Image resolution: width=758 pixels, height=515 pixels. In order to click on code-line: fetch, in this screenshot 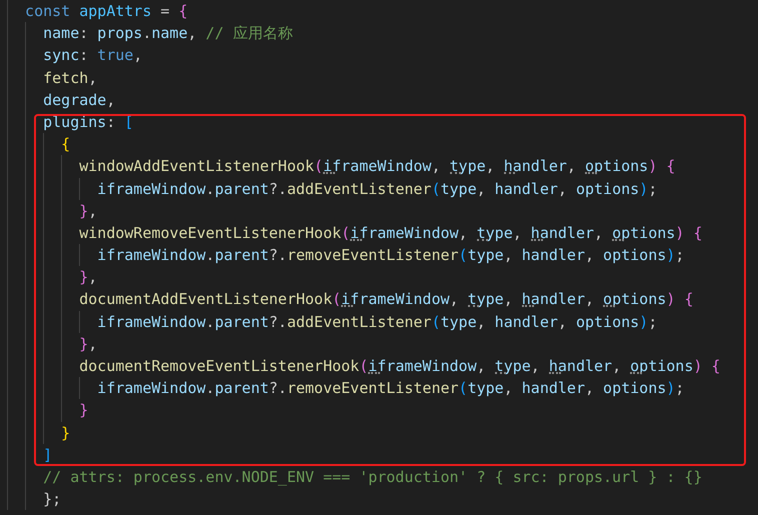, I will do `click(70, 78)`.